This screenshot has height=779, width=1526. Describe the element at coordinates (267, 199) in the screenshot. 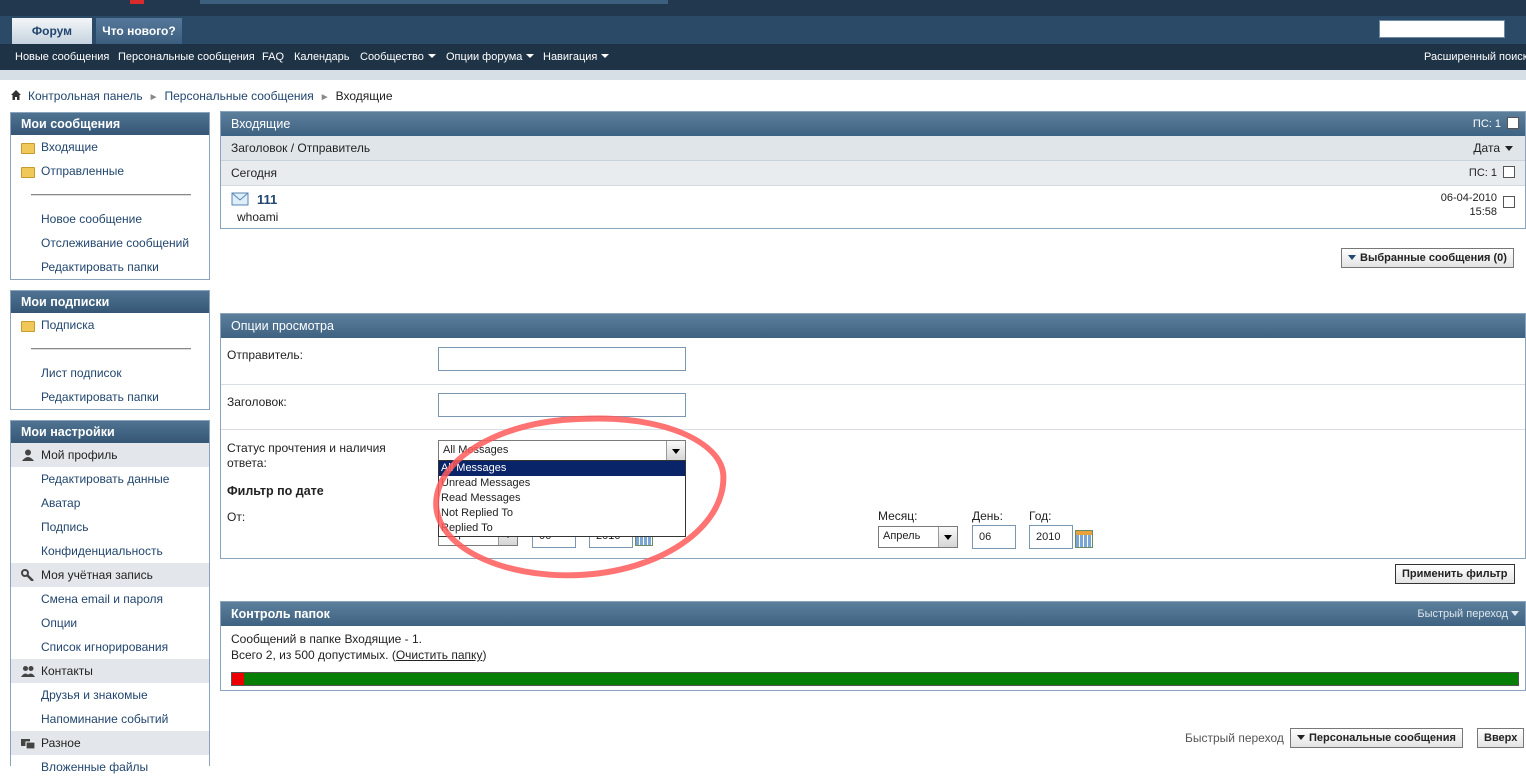

I see `message-title: 111` at that location.